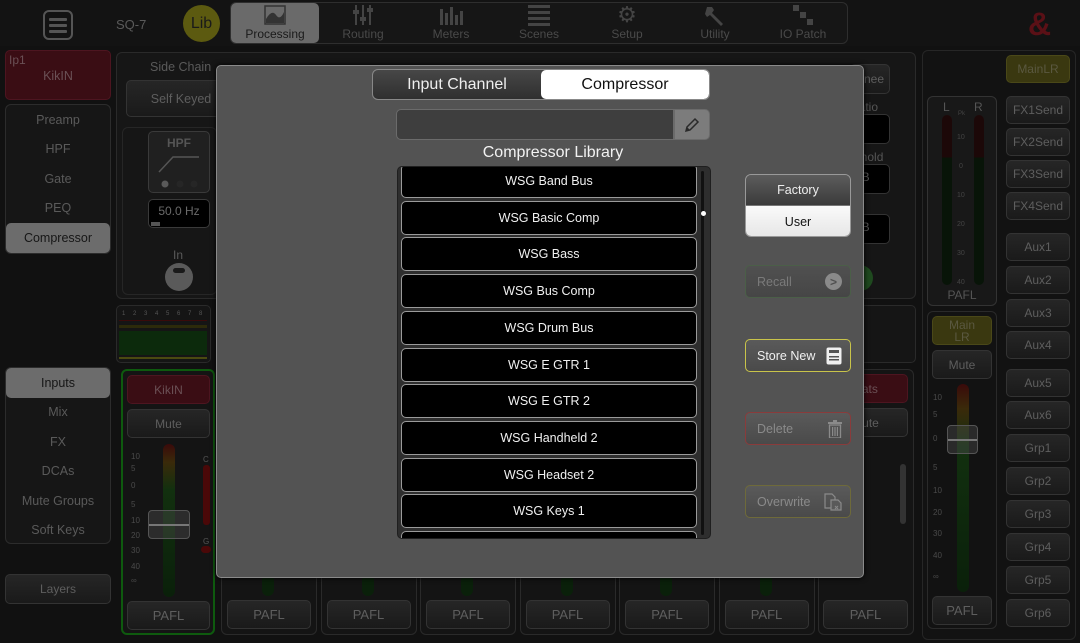 Image resolution: width=1080 pixels, height=643 pixels. What do you see at coordinates (457, 84) in the screenshot?
I see `tab-input-channel: Input Channel` at bounding box center [457, 84].